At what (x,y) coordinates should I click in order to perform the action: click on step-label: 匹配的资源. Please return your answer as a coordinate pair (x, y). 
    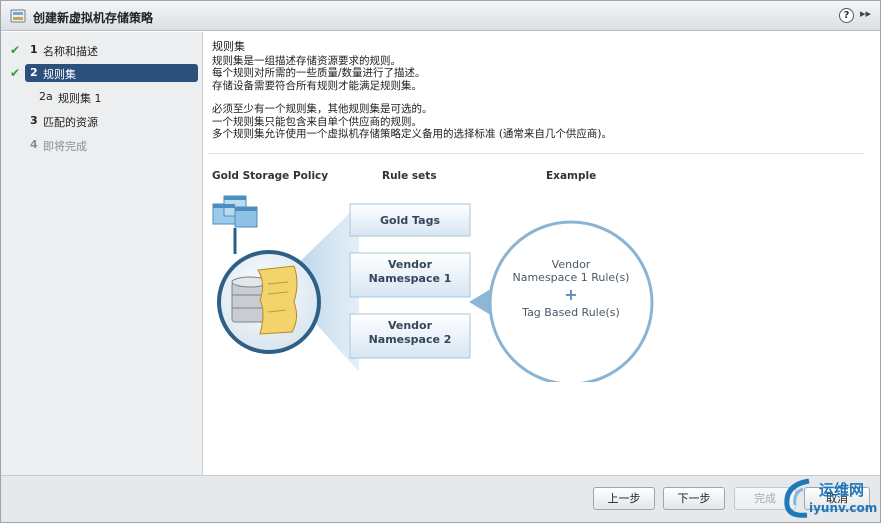
    Looking at the image, I should click on (70, 122).